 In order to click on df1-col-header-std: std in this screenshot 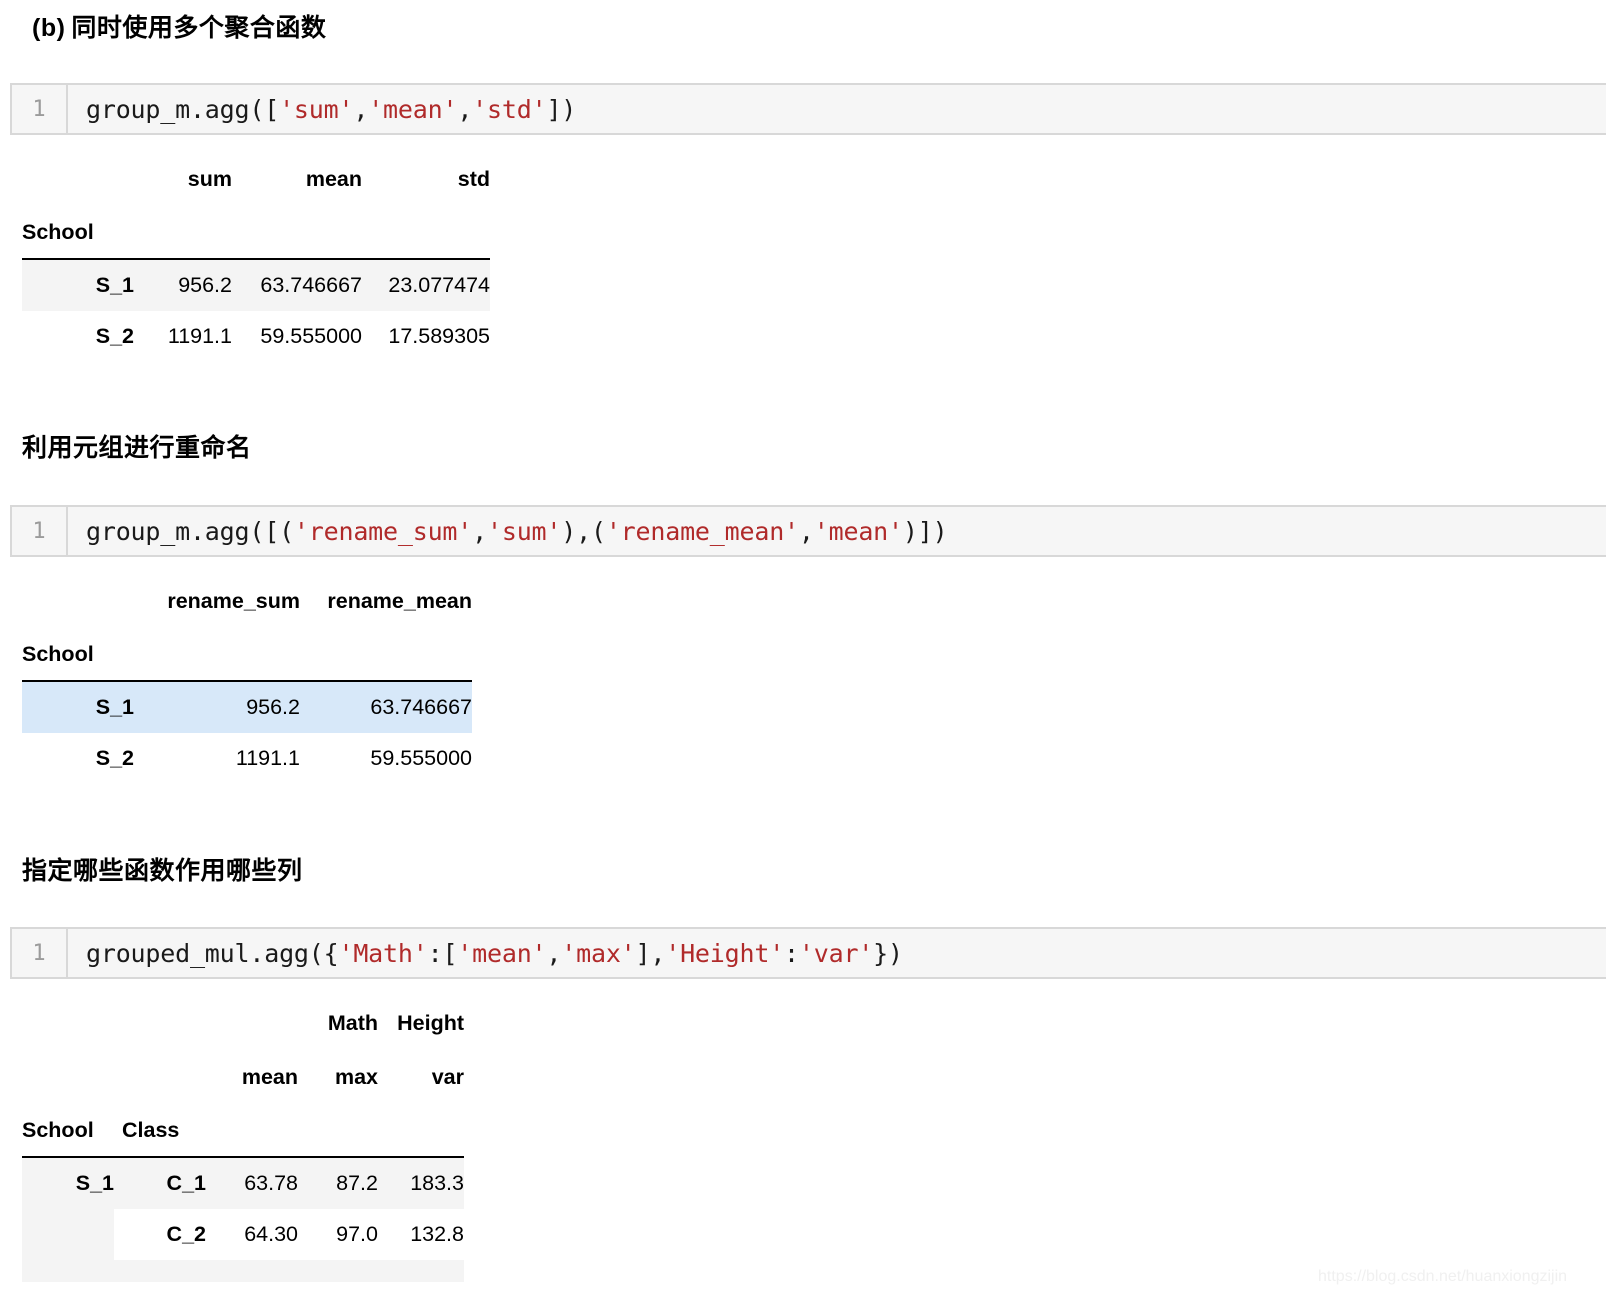, I will do `click(473, 178)`.